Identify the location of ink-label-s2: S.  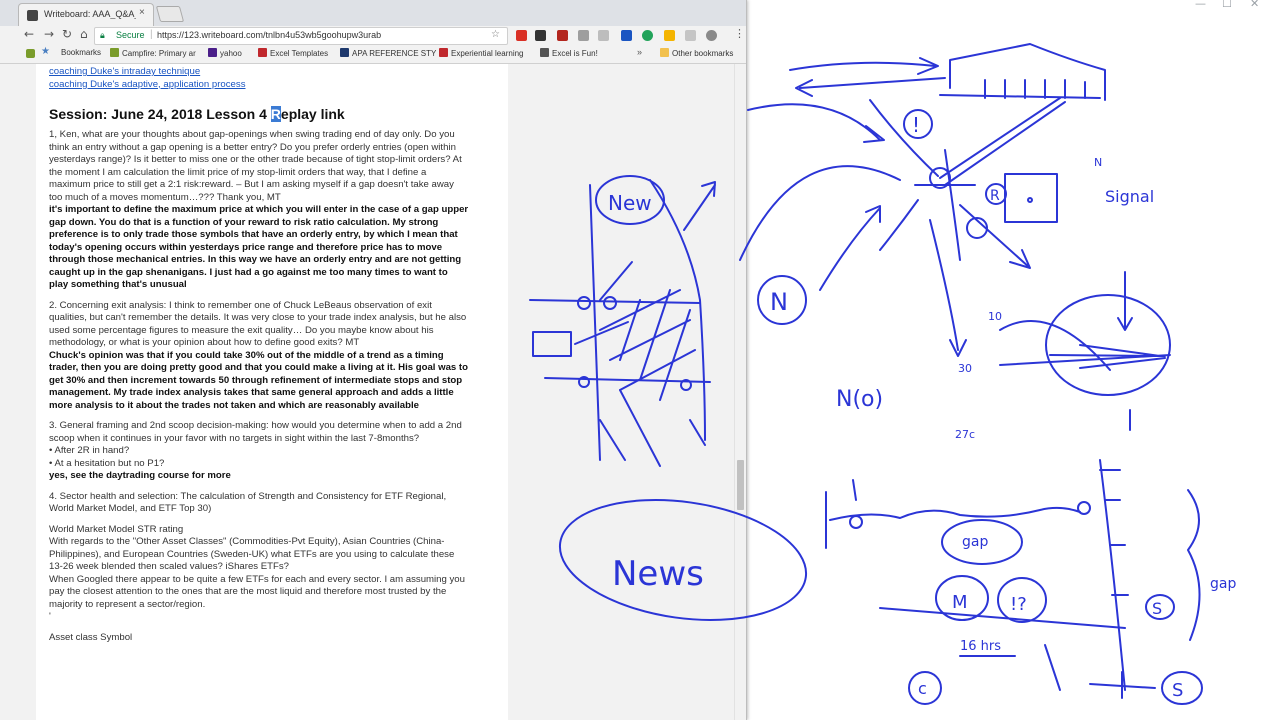
(1177, 690).